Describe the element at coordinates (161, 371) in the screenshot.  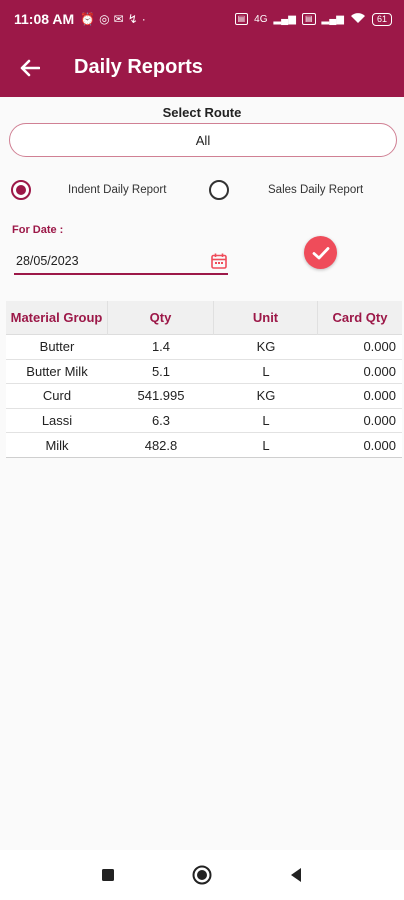
I see `table-cell: 5.1` at that location.